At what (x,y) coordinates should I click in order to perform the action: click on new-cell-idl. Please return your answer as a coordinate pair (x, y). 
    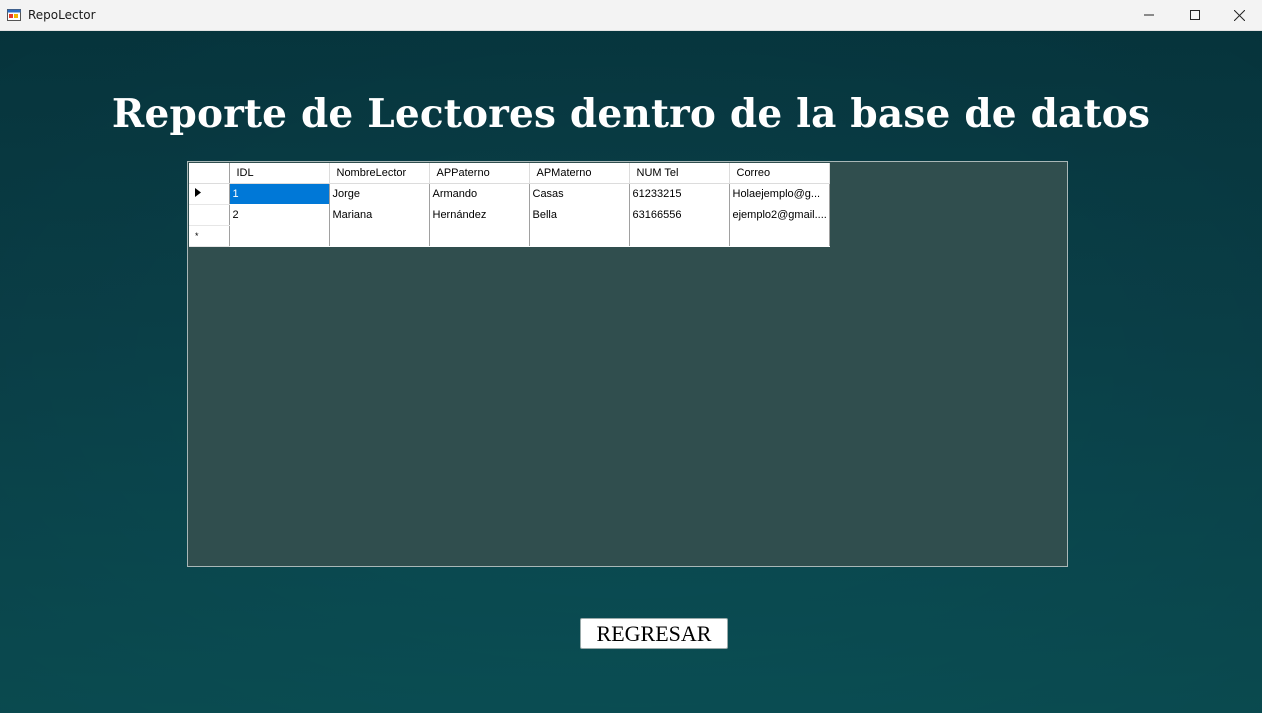
    Looking at the image, I should click on (279, 235).